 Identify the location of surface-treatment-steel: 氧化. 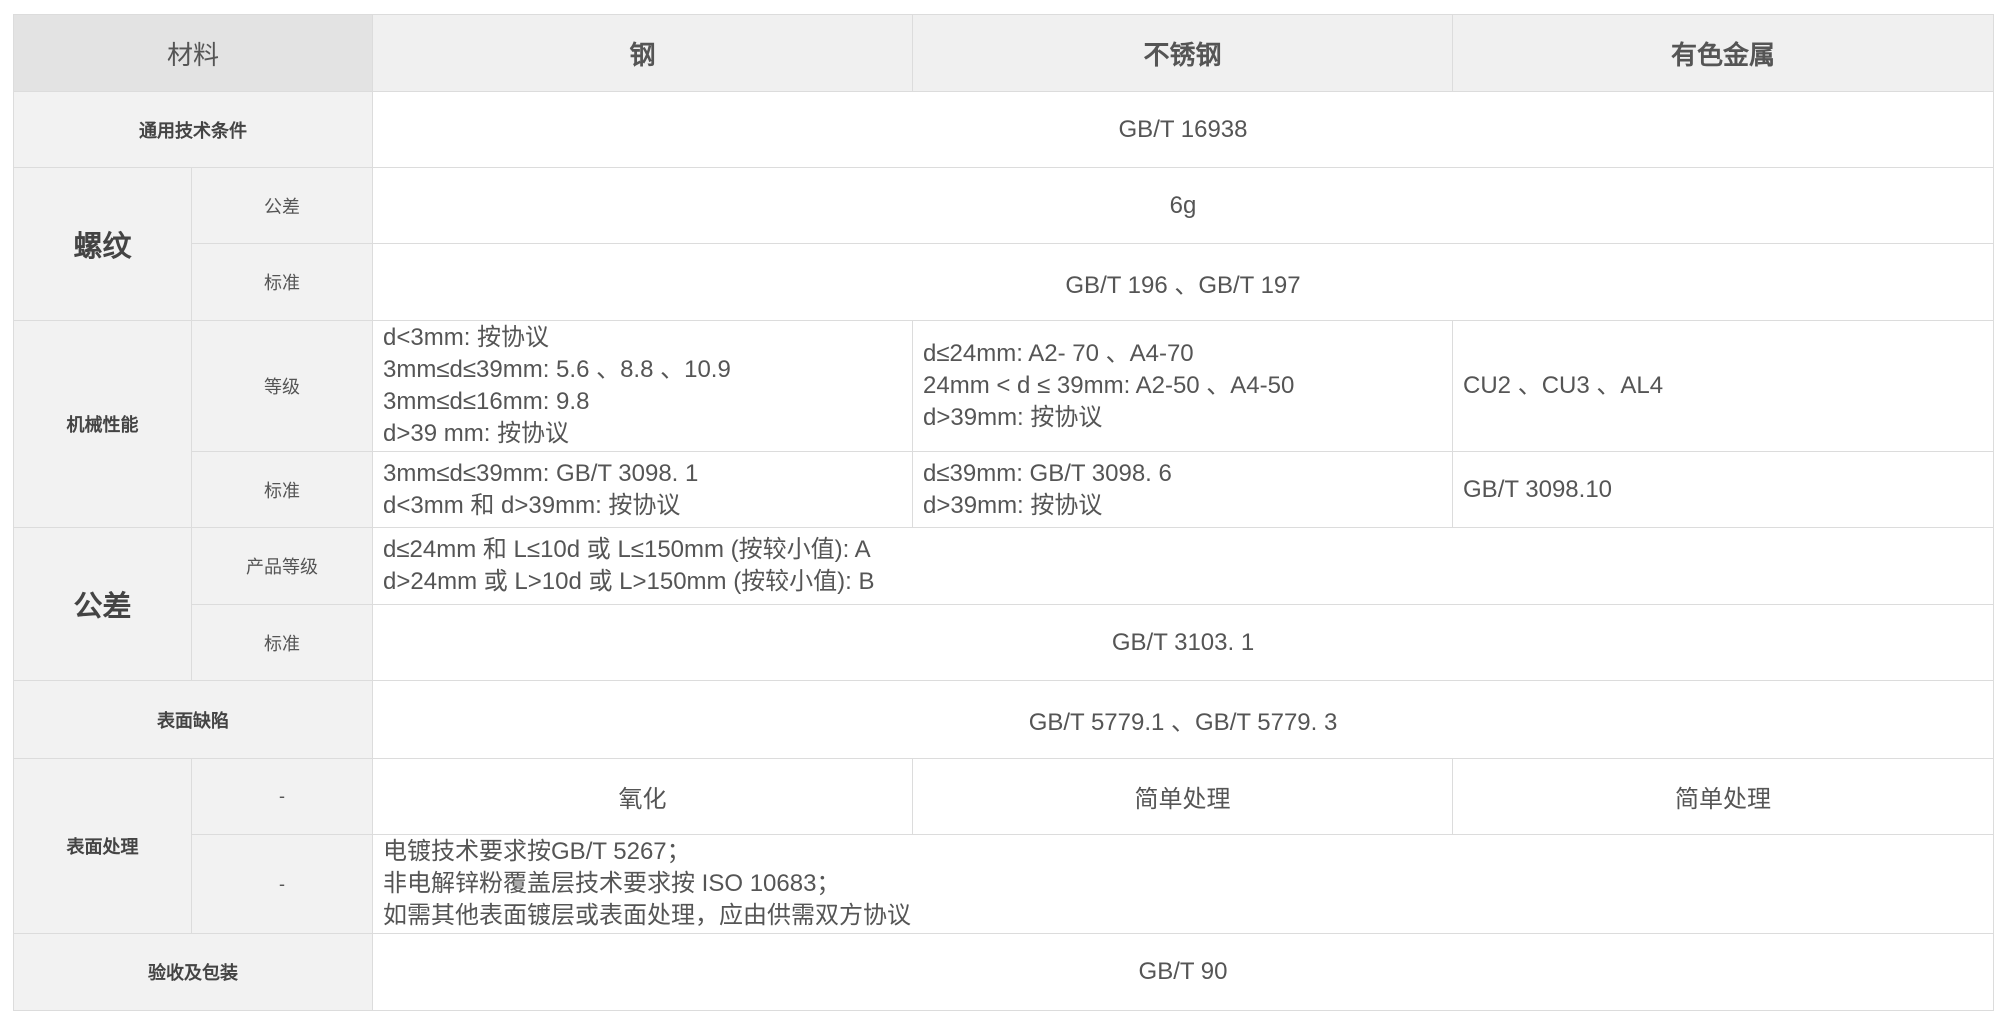
(643, 796).